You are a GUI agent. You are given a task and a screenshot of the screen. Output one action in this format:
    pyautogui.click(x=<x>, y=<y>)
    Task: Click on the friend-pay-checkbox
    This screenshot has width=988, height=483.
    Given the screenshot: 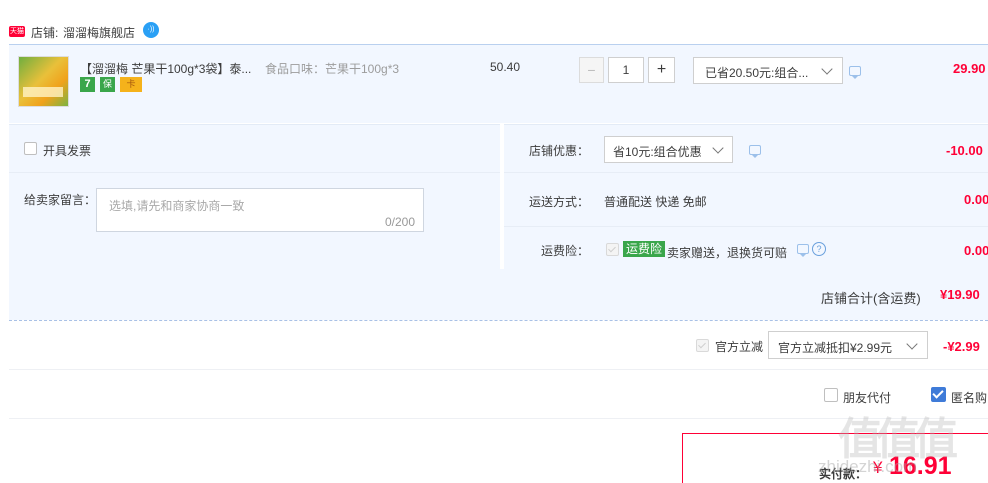 What is the action you would take?
    pyautogui.click(x=831, y=395)
    